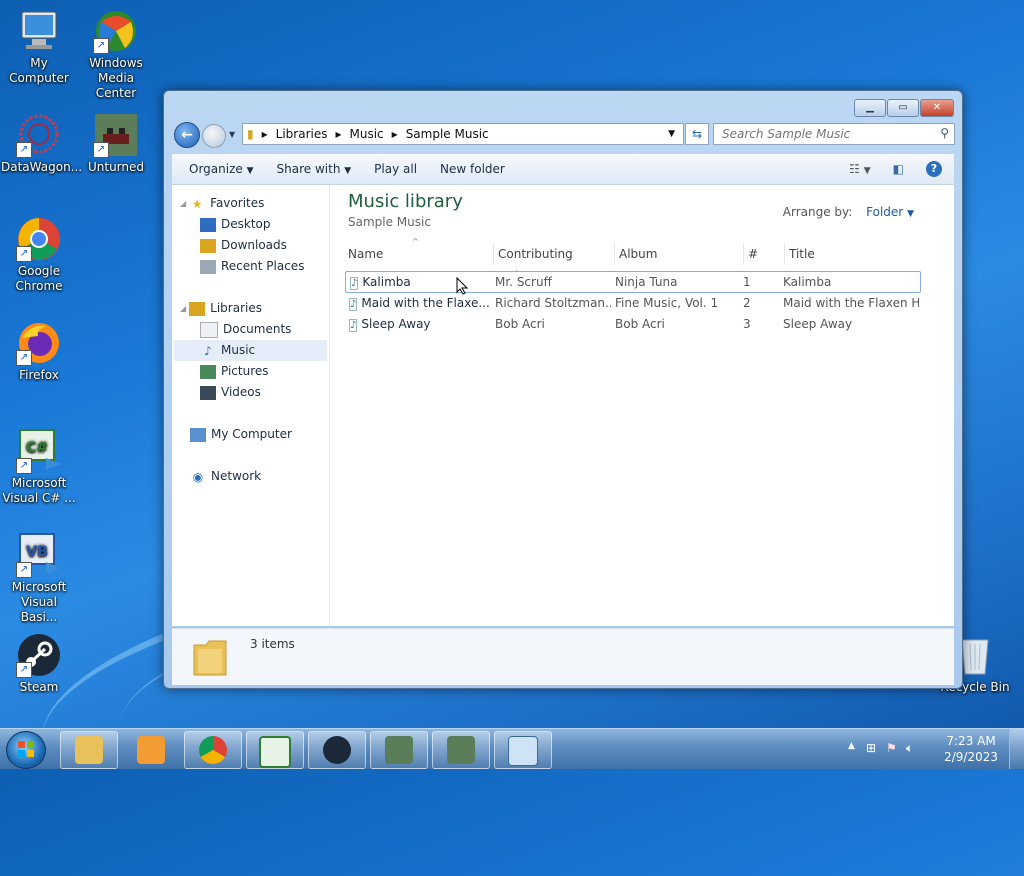 Image resolution: width=1024 pixels, height=876 pixels. Describe the element at coordinates (39, 135) in the screenshot. I see `datawagon-icon: ↗` at that location.